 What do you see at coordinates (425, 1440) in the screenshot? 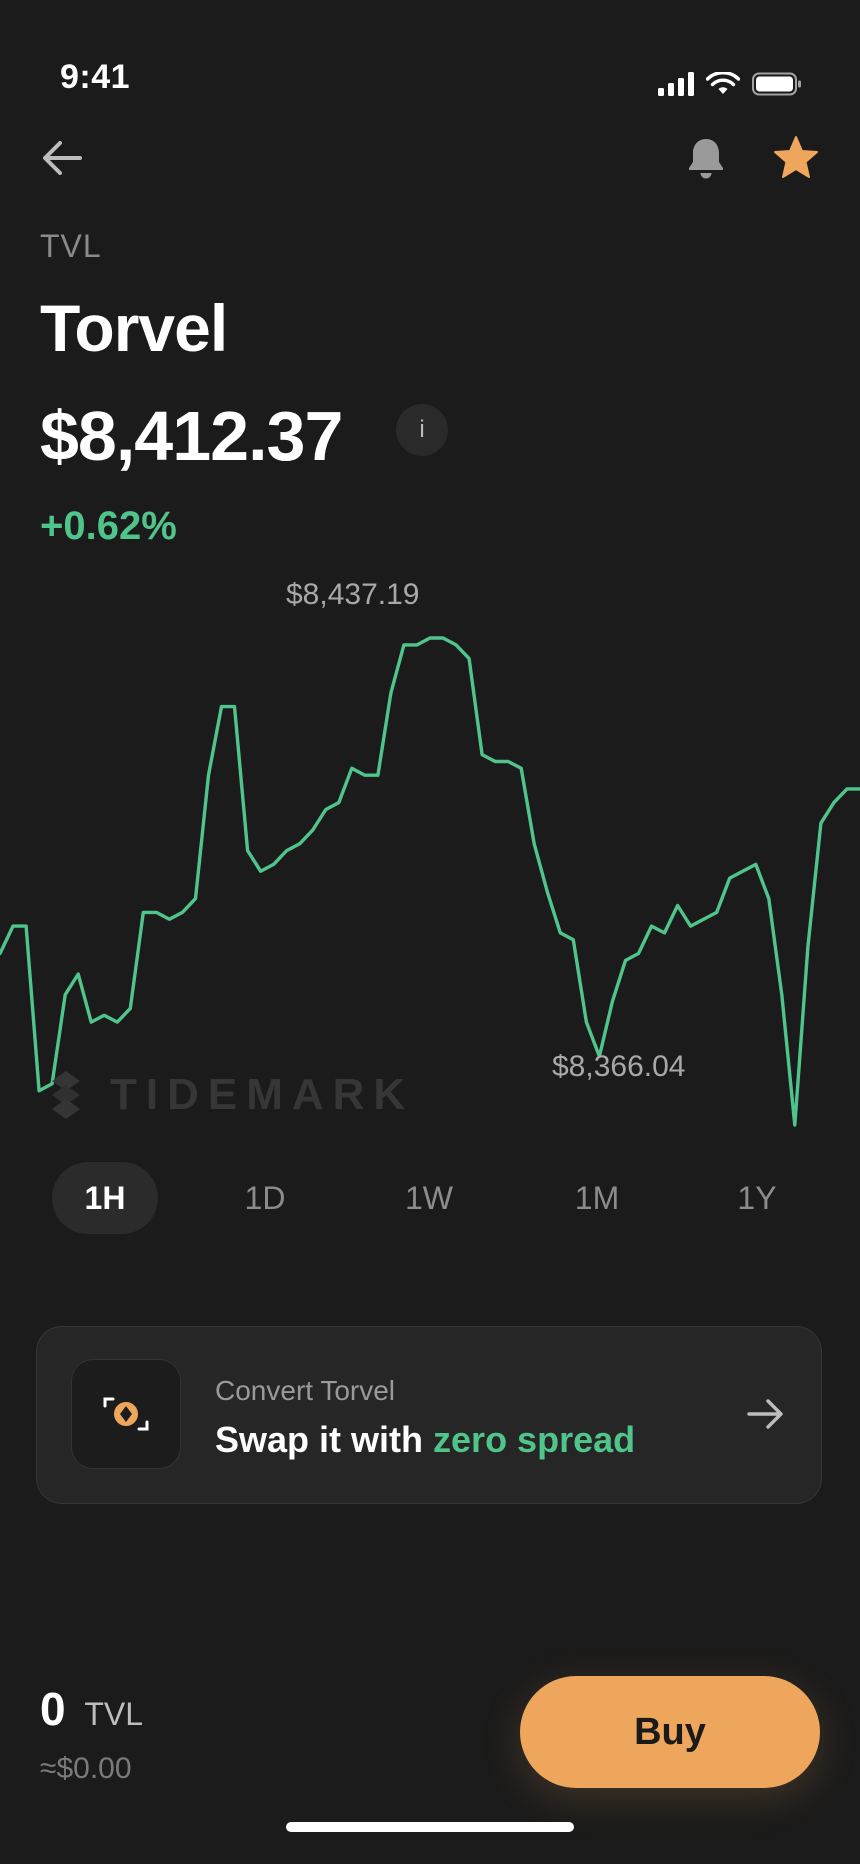
I see `convert-title: Swap it with zero spread` at bounding box center [425, 1440].